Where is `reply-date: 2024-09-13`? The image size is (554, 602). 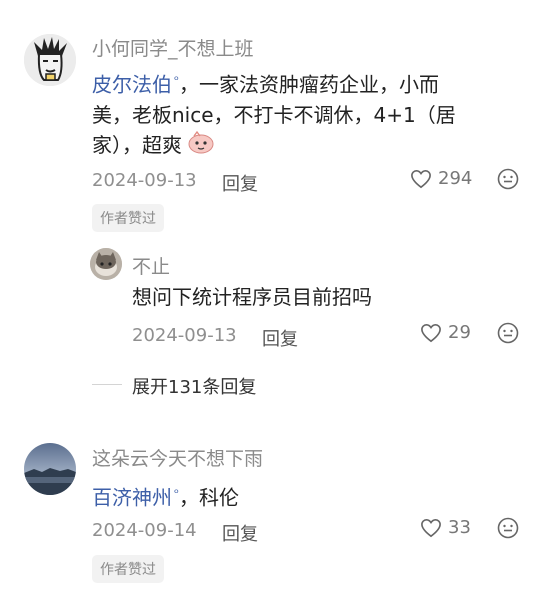 reply-date: 2024-09-13 is located at coordinates (184, 335).